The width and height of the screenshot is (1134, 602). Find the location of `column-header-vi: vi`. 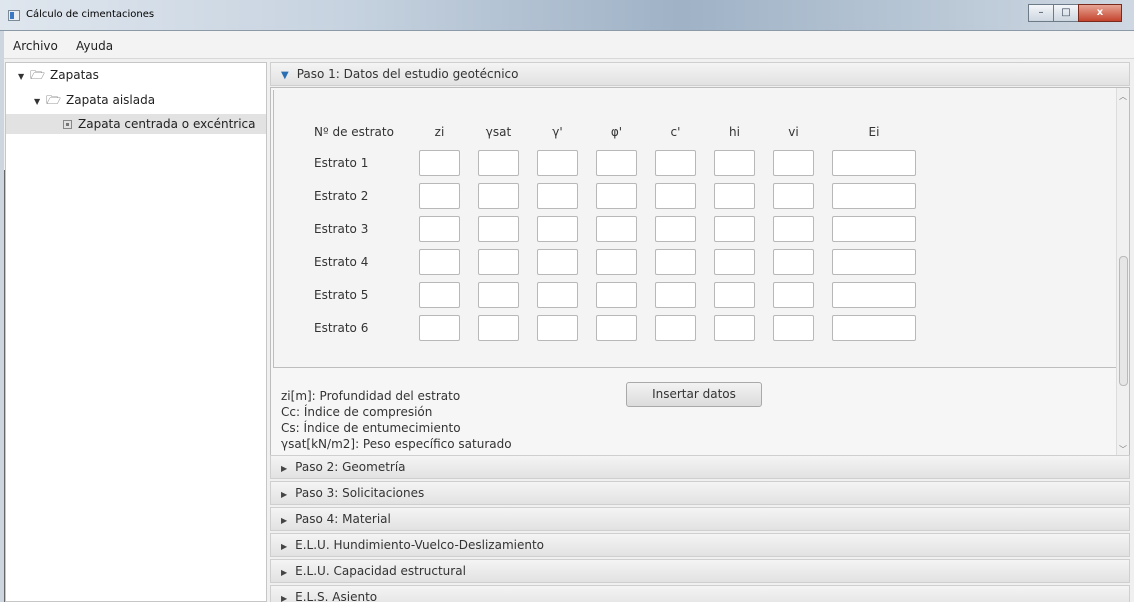

column-header-vi: vi is located at coordinates (793, 132).